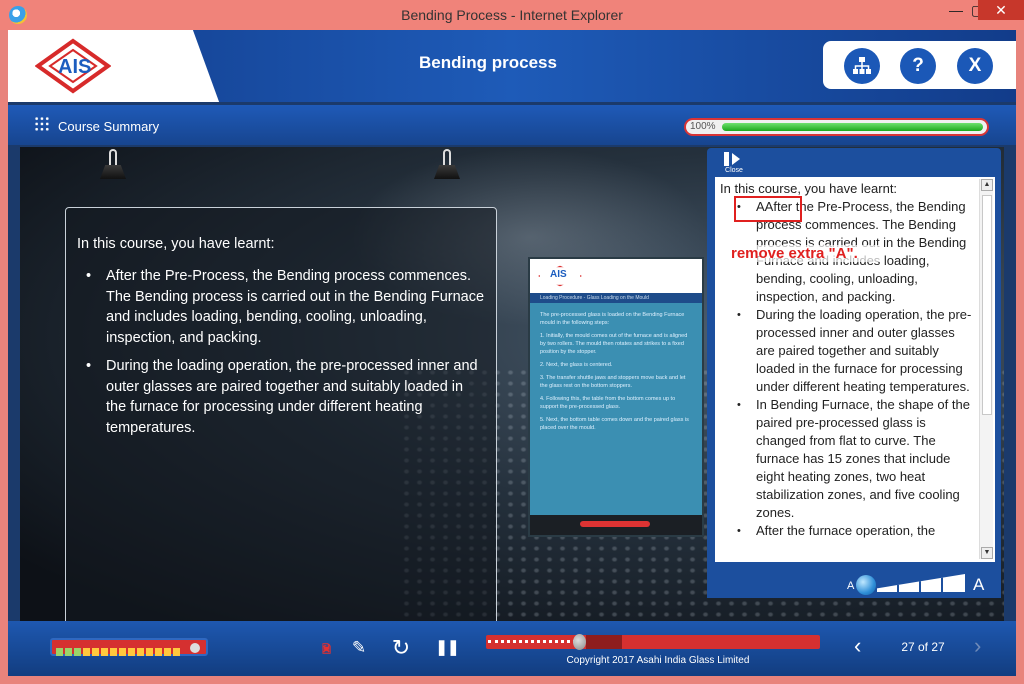  I want to click on font-slider-knob, so click(866, 585).